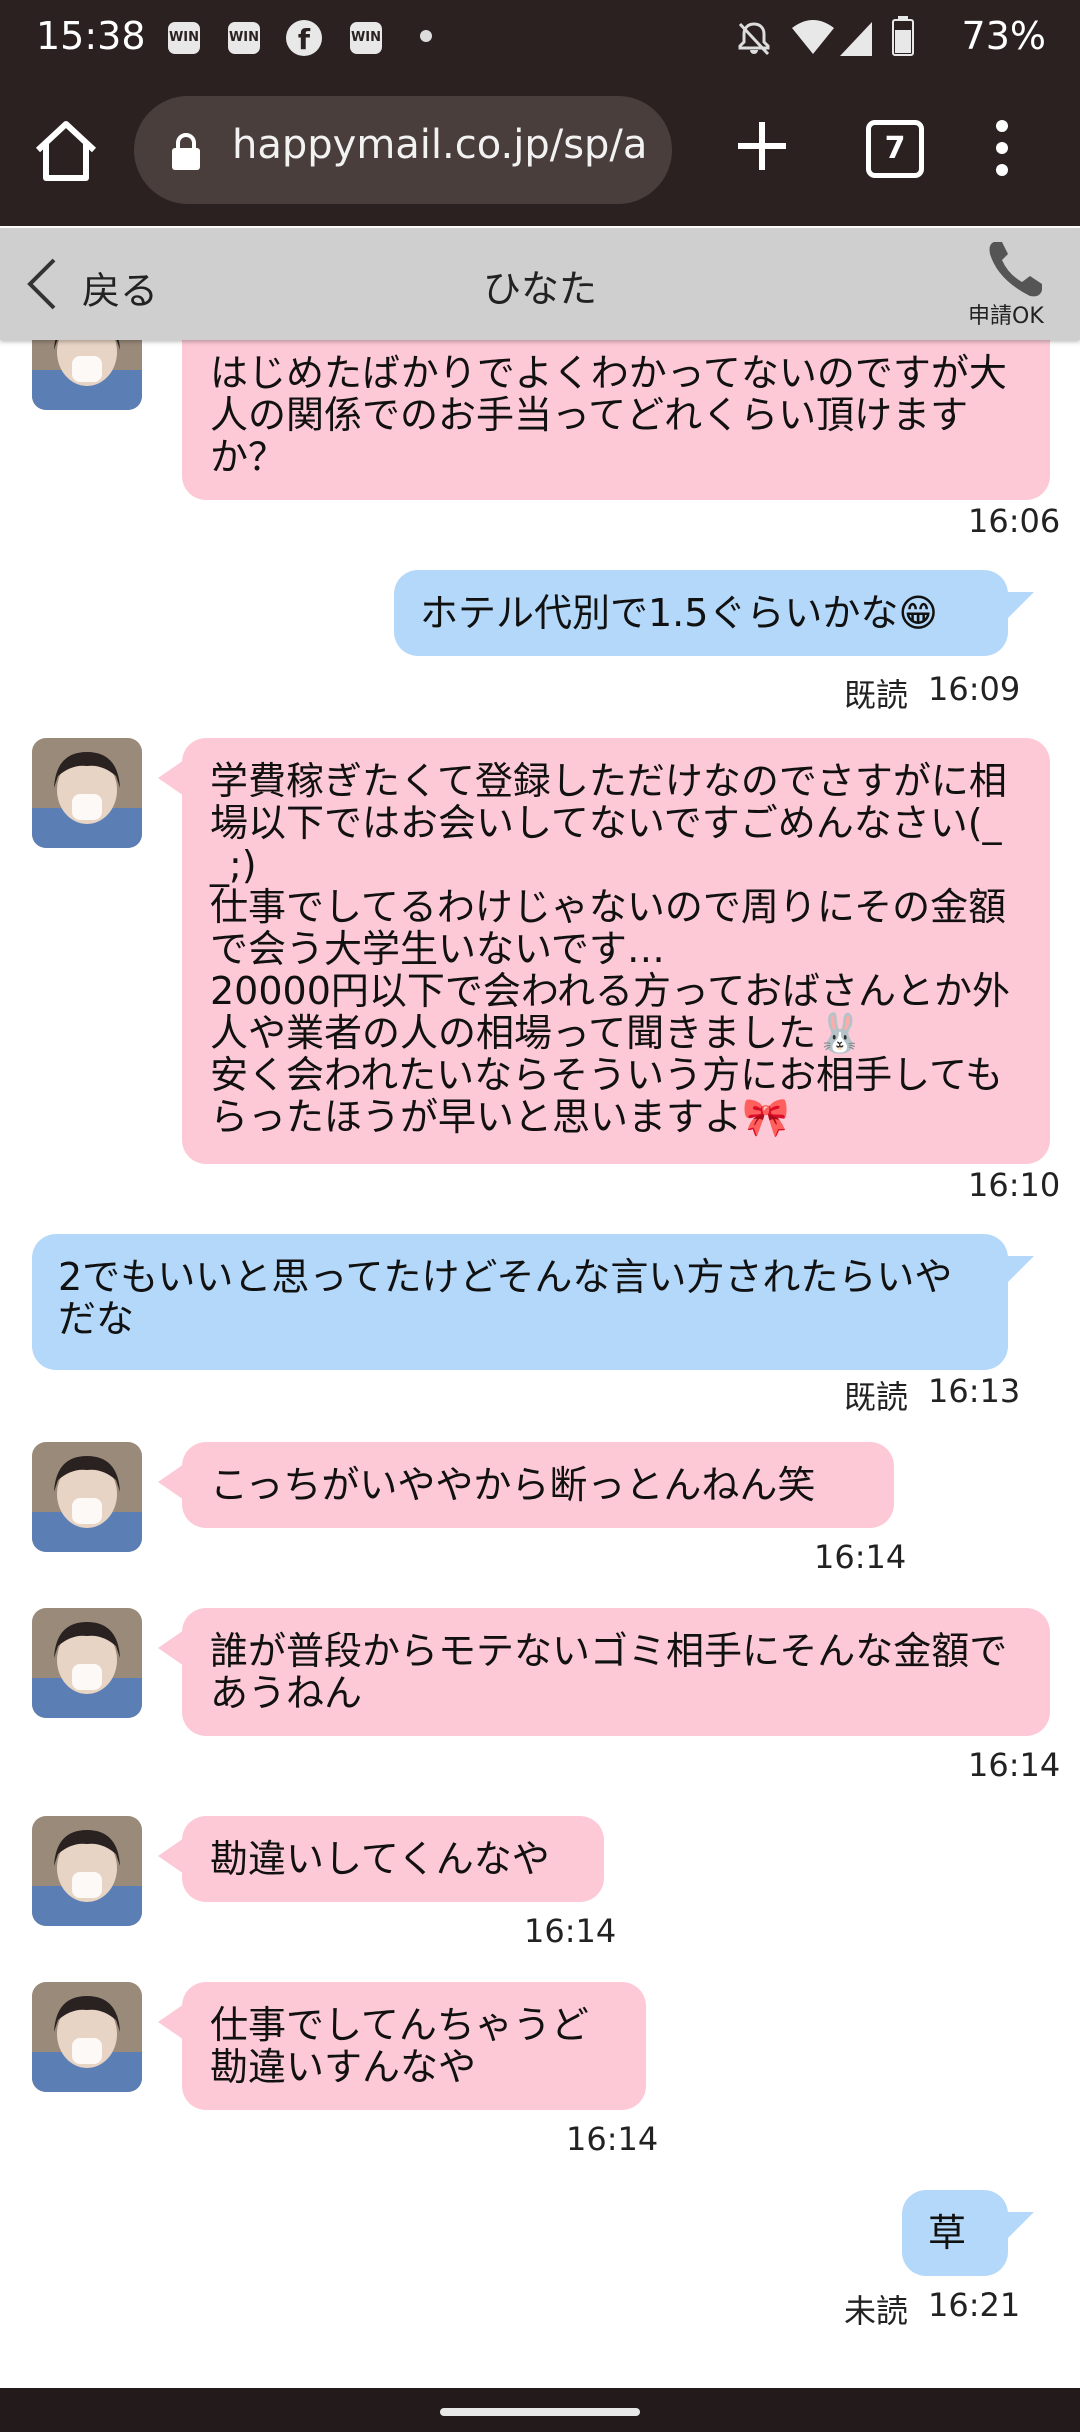  I want to click on call-request-button: 申請OK, so click(1023, 286).